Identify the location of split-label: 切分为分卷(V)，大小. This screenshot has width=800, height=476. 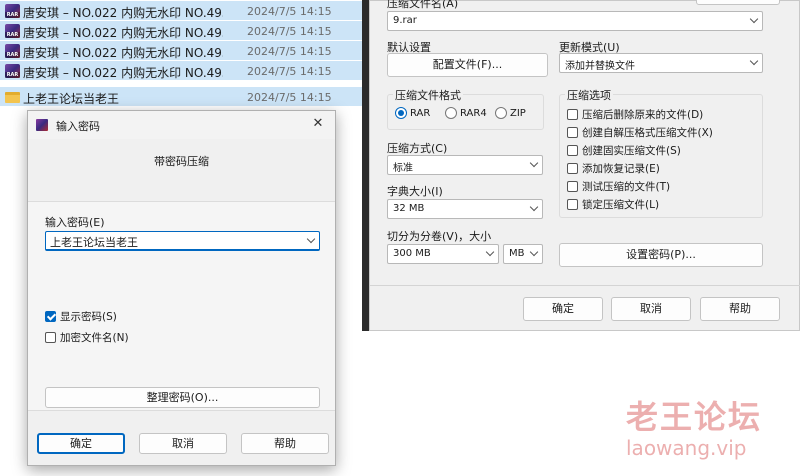
(439, 236).